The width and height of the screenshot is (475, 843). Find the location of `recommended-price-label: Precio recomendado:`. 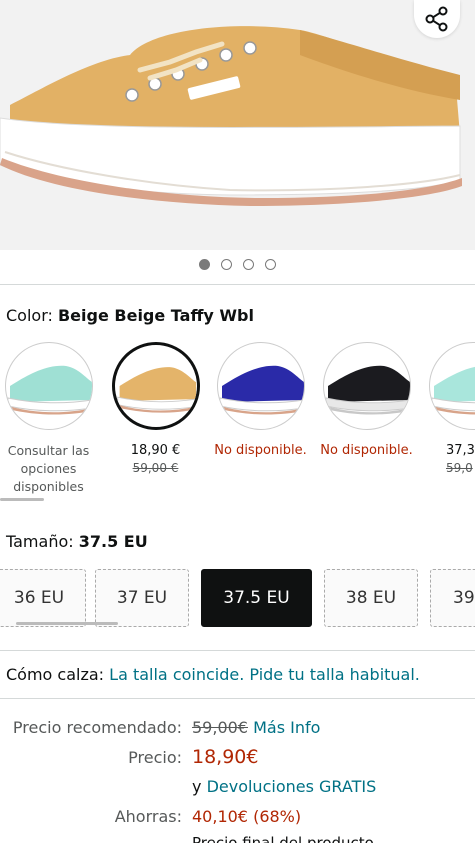

recommended-price-label: Precio recomendado: is located at coordinates (97, 727).